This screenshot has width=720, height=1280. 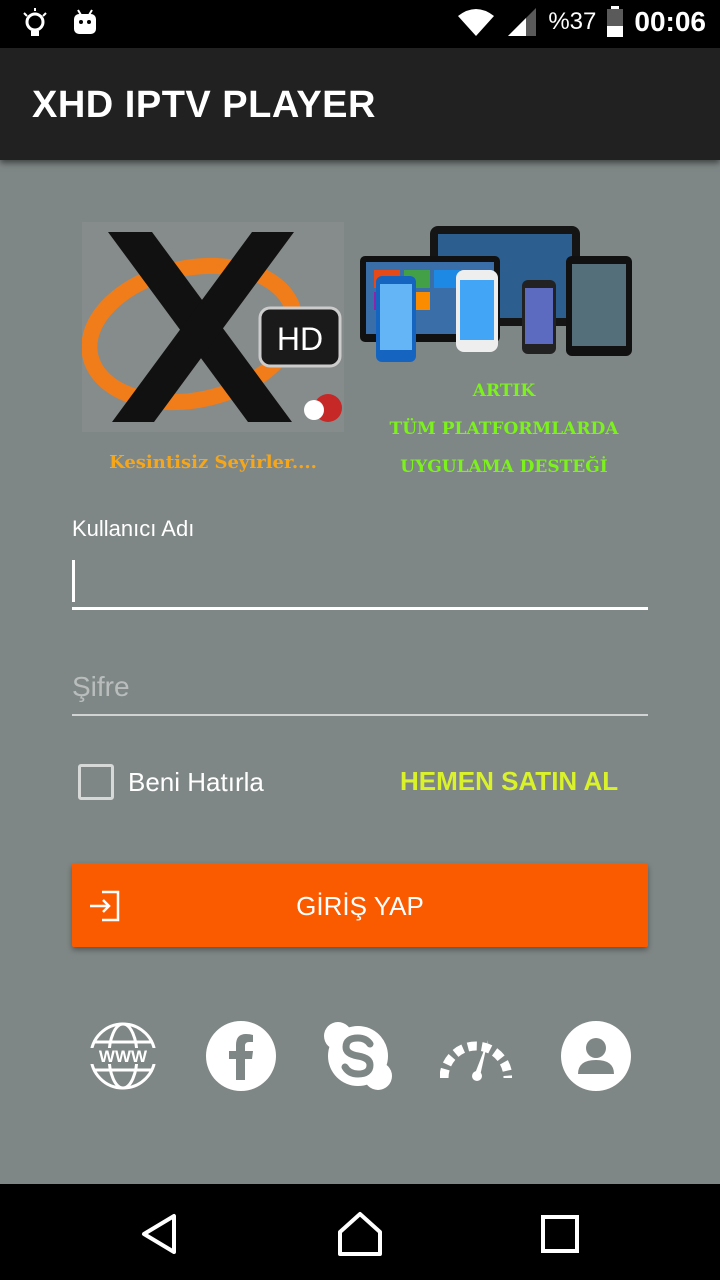 I want to click on signal-icon, so click(x=522, y=22).